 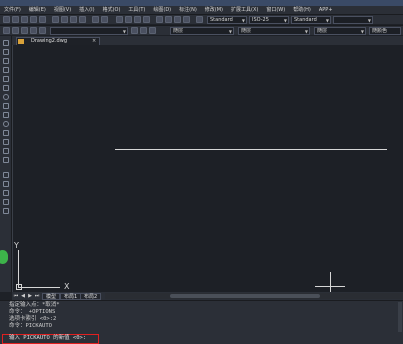 What do you see at coordinates (245, 296) in the screenshot?
I see `scrollbar-thumb` at bounding box center [245, 296].